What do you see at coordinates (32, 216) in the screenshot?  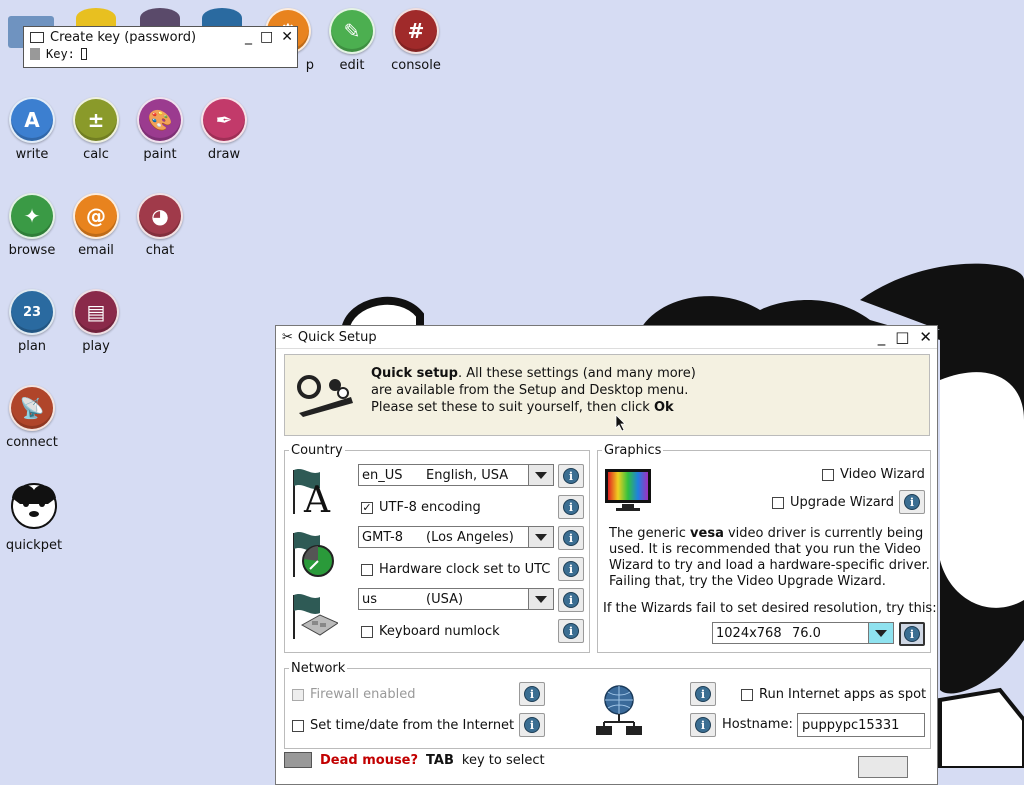 I see `browse-icon: ✦` at bounding box center [32, 216].